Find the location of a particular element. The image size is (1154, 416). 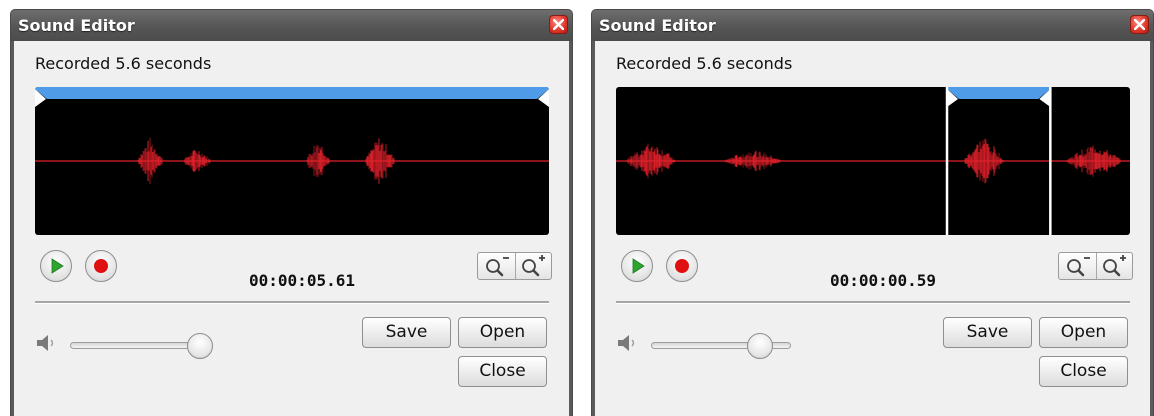

selection-bar is located at coordinates (292, 98).